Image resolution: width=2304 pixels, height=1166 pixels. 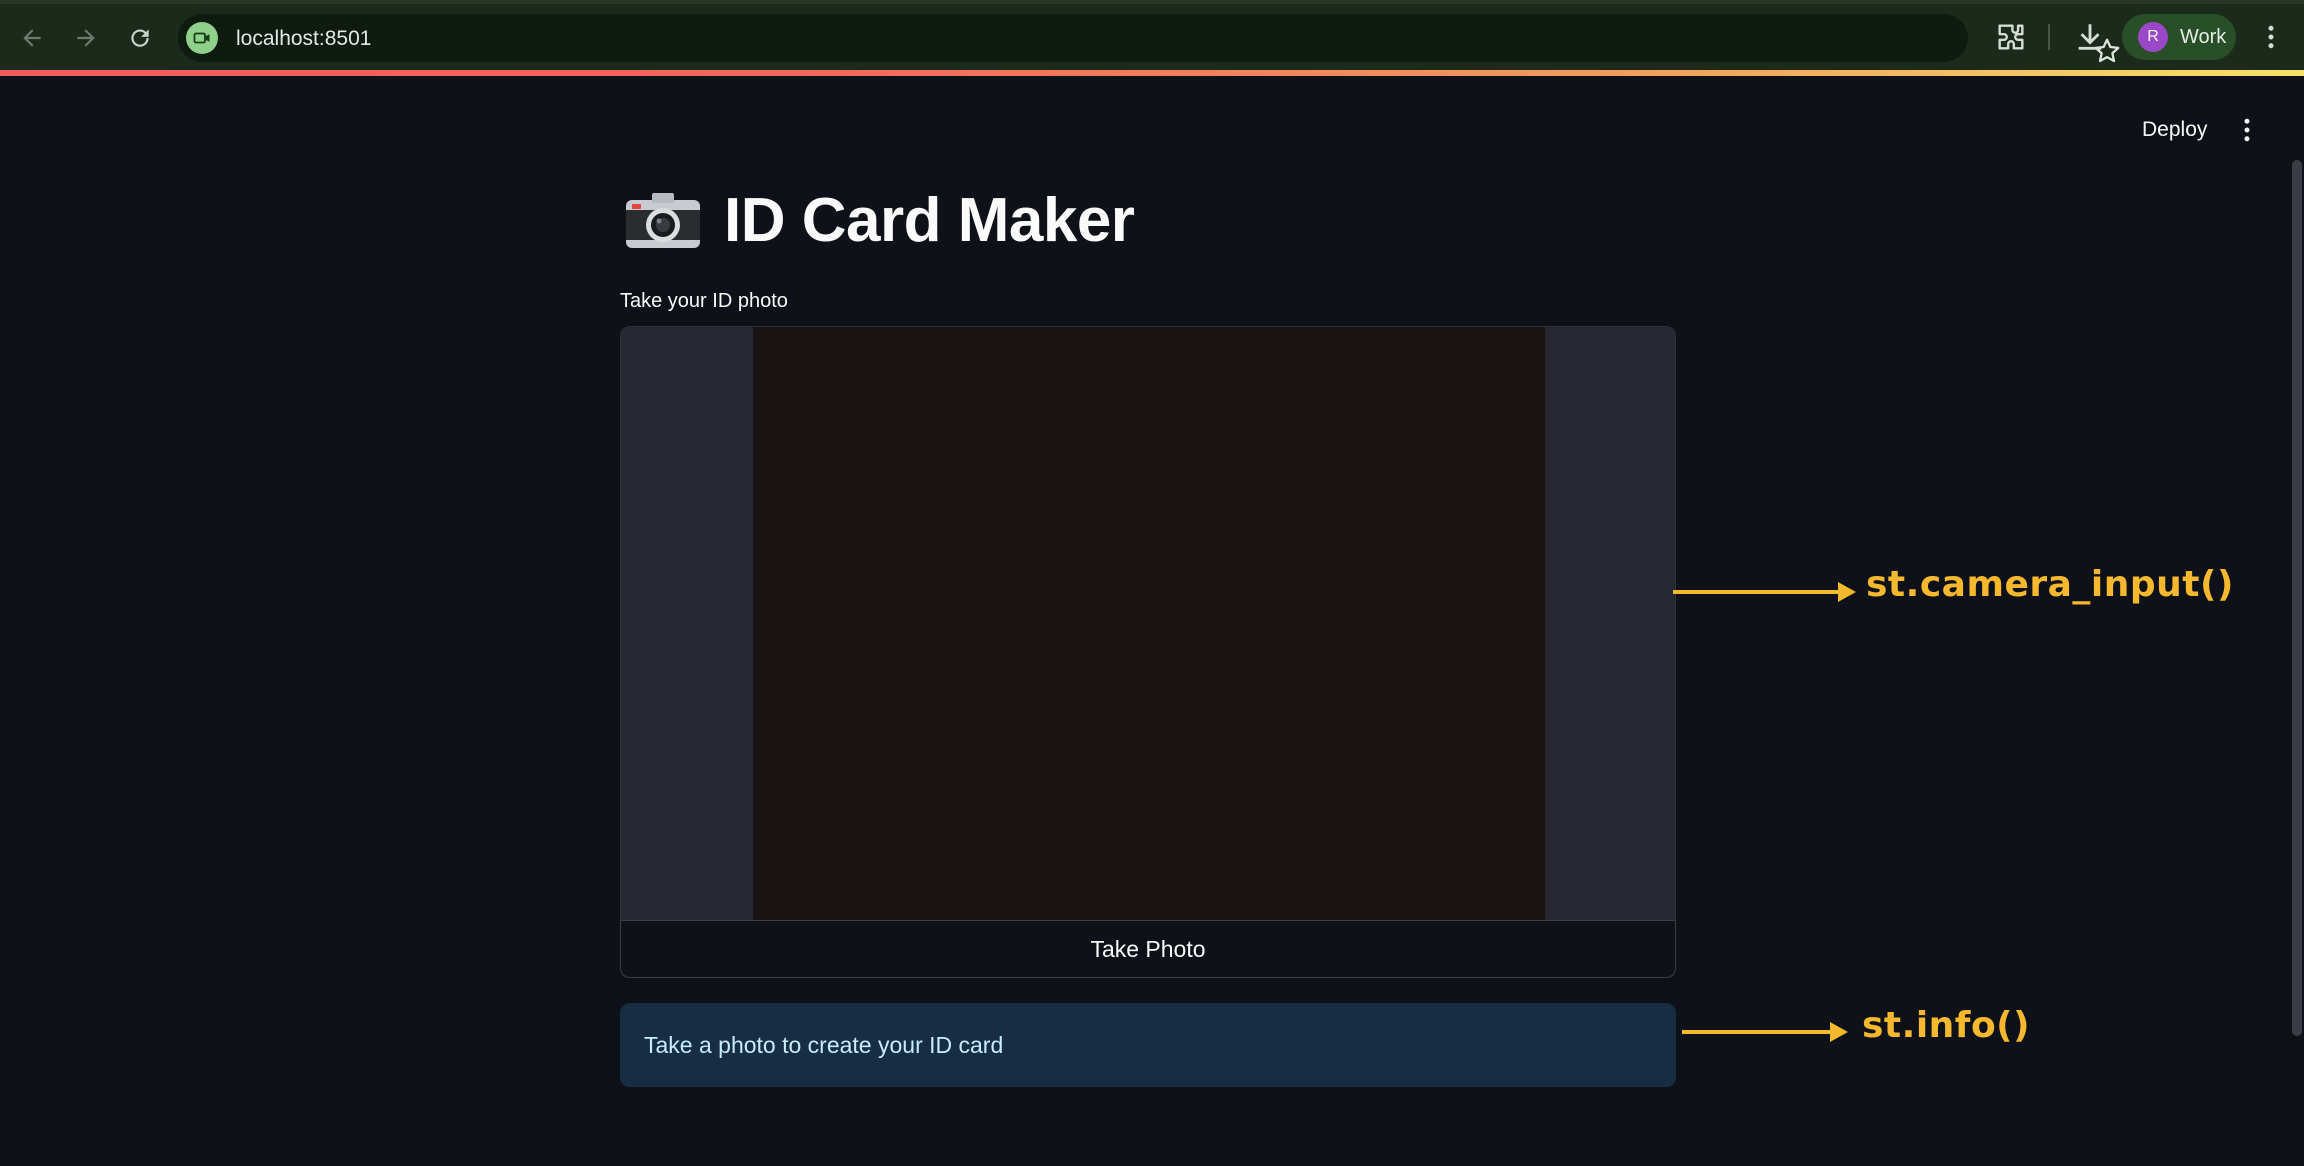 I want to click on back-button, so click(x=32, y=38).